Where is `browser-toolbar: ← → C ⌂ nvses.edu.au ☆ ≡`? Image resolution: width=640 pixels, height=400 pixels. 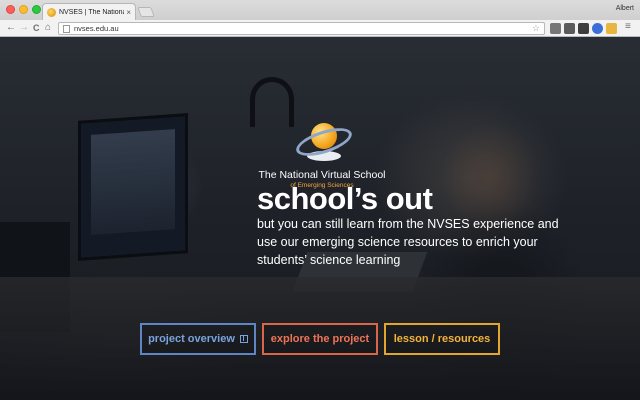 browser-toolbar: ← → C ⌂ nvses.edu.au ☆ ≡ is located at coordinates (320, 28).